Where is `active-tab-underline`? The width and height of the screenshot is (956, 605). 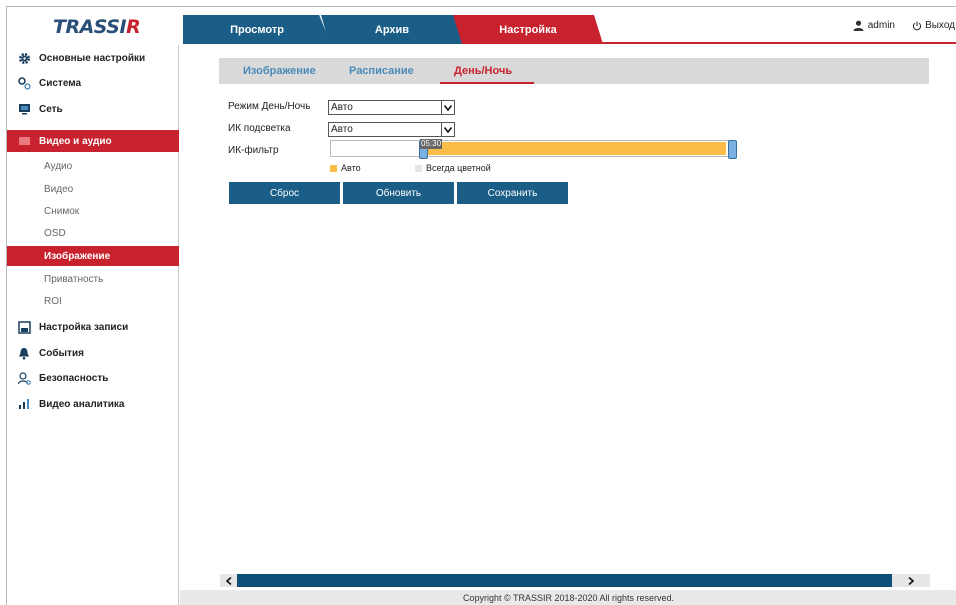
active-tab-underline is located at coordinates (487, 83).